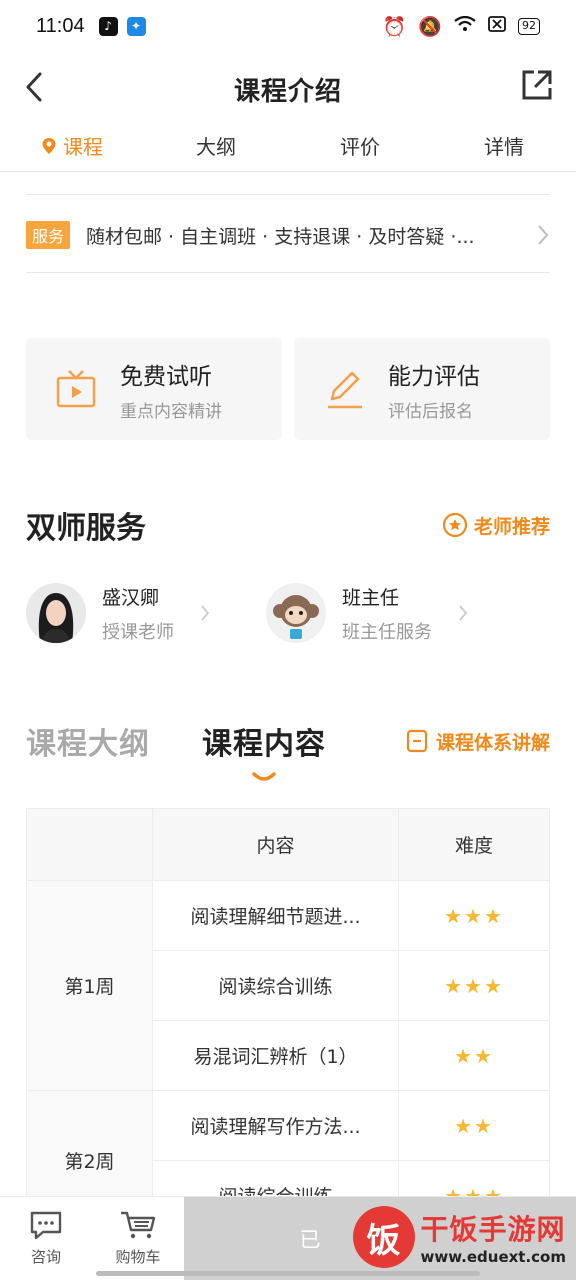 This screenshot has width=576, height=1280. I want to click on table-row: 第2周 阅读理解写作方法... ★★, so click(288, 1160).